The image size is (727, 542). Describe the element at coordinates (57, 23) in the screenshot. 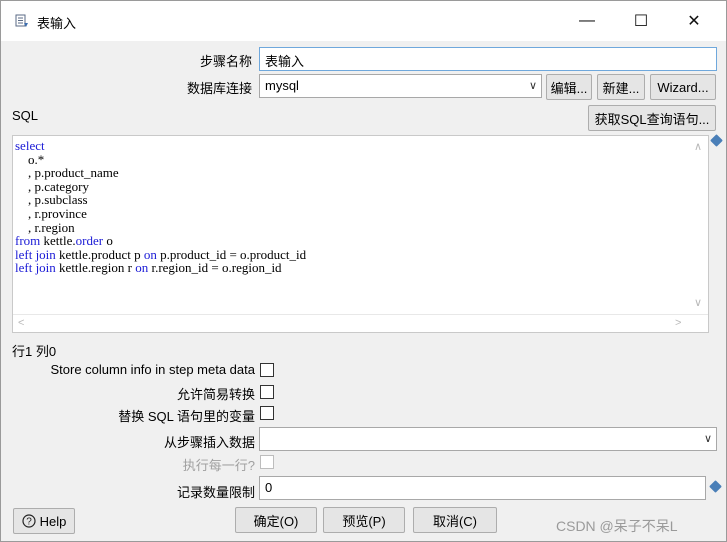

I see `window-title: 表输入` at that location.